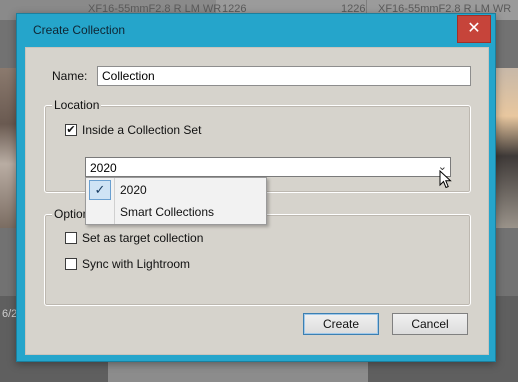 This screenshot has width=518, height=382. What do you see at coordinates (103, 168) in the screenshot?
I see `selected-set-value: 2020` at bounding box center [103, 168].